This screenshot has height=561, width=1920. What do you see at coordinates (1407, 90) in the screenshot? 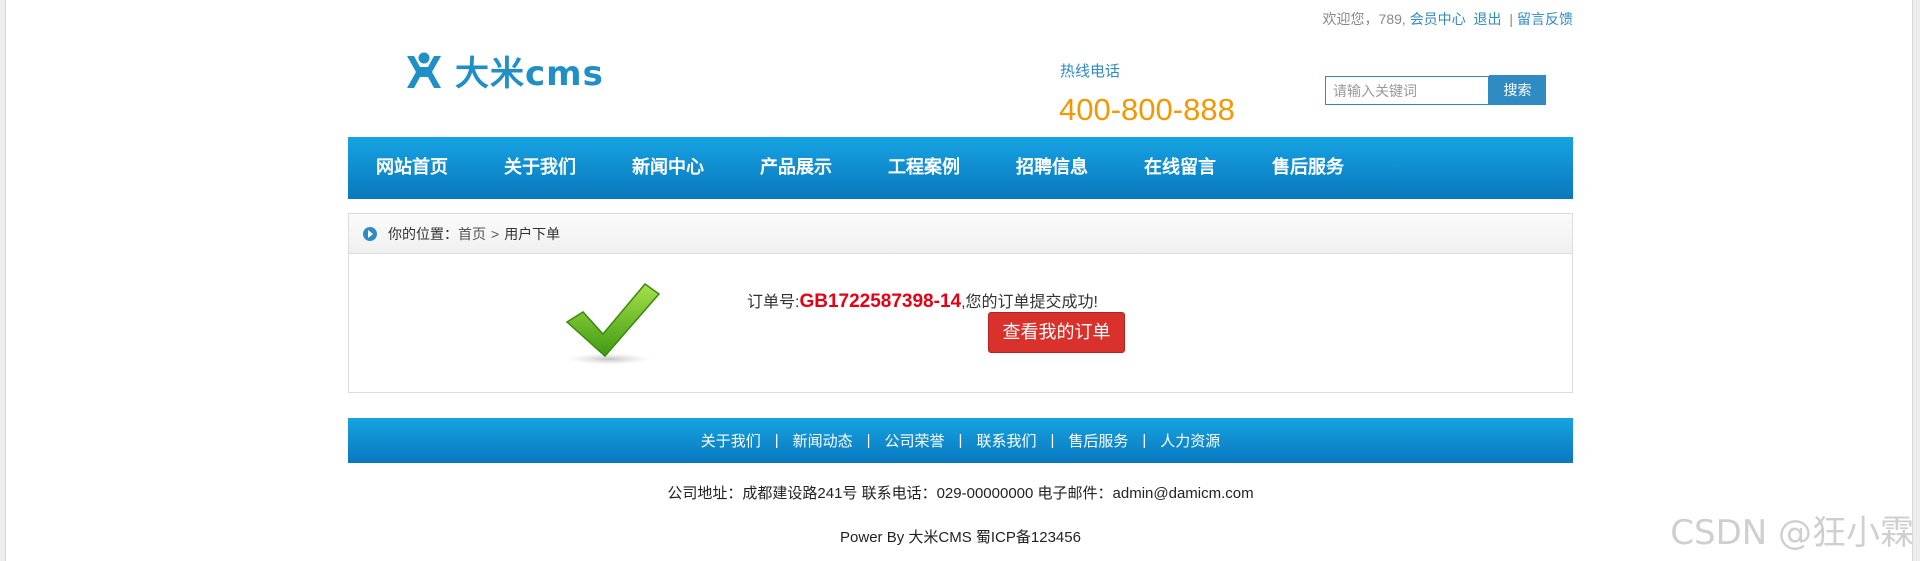
I see `search-input` at bounding box center [1407, 90].